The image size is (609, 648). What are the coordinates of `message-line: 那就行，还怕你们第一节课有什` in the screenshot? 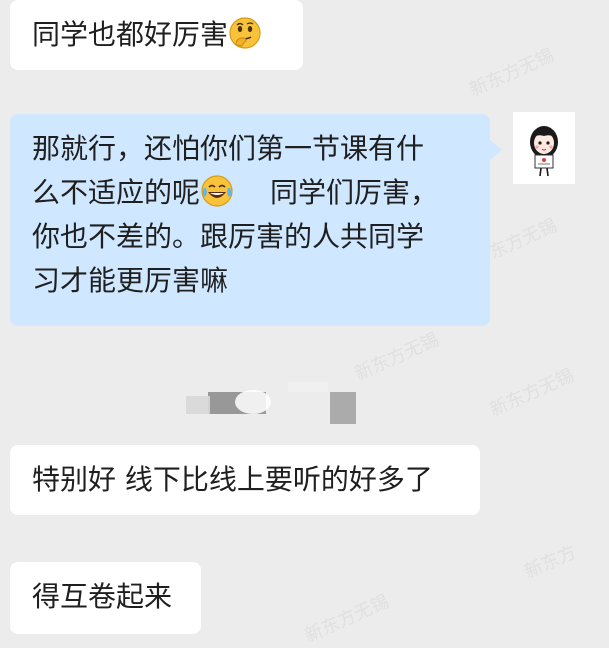 It's located at (228, 148).